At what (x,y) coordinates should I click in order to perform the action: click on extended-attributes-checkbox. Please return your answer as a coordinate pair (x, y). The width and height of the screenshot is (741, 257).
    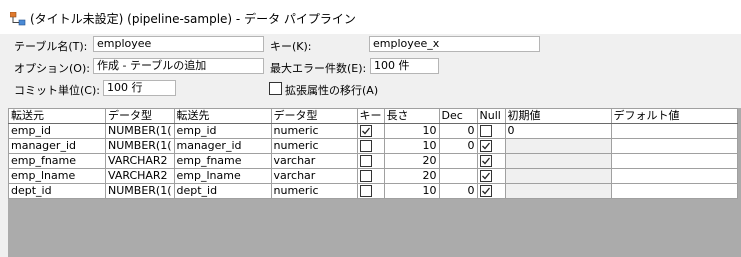
    Looking at the image, I should click on (275, 88).